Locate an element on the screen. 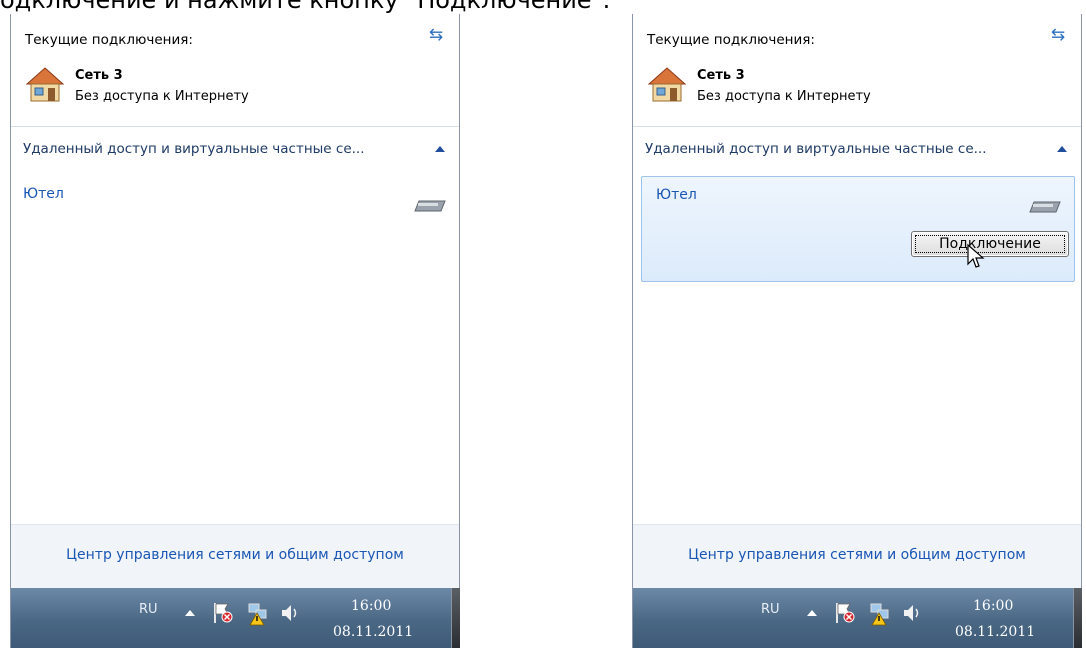  connection-item-utel: Ютел is located at coordinates (235, 208).